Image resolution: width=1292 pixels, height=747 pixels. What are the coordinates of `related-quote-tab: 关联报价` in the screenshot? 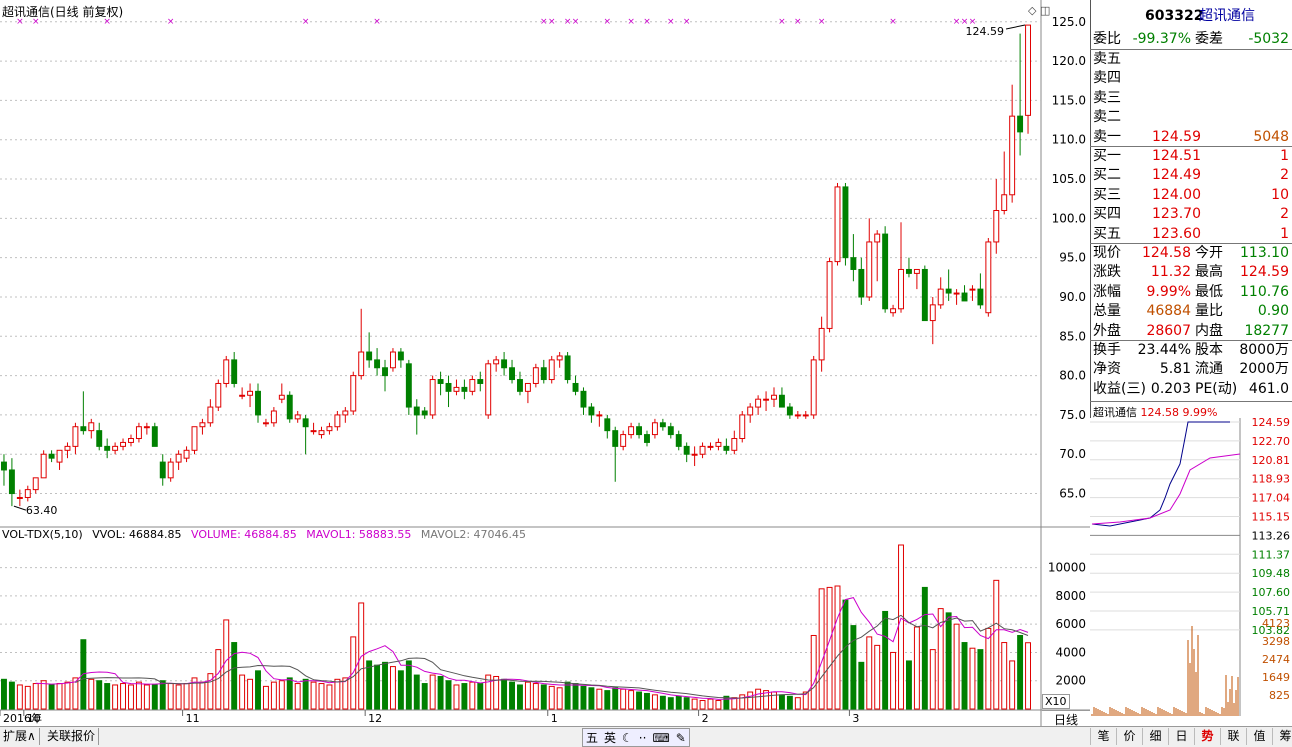 It's located at (72, 736).